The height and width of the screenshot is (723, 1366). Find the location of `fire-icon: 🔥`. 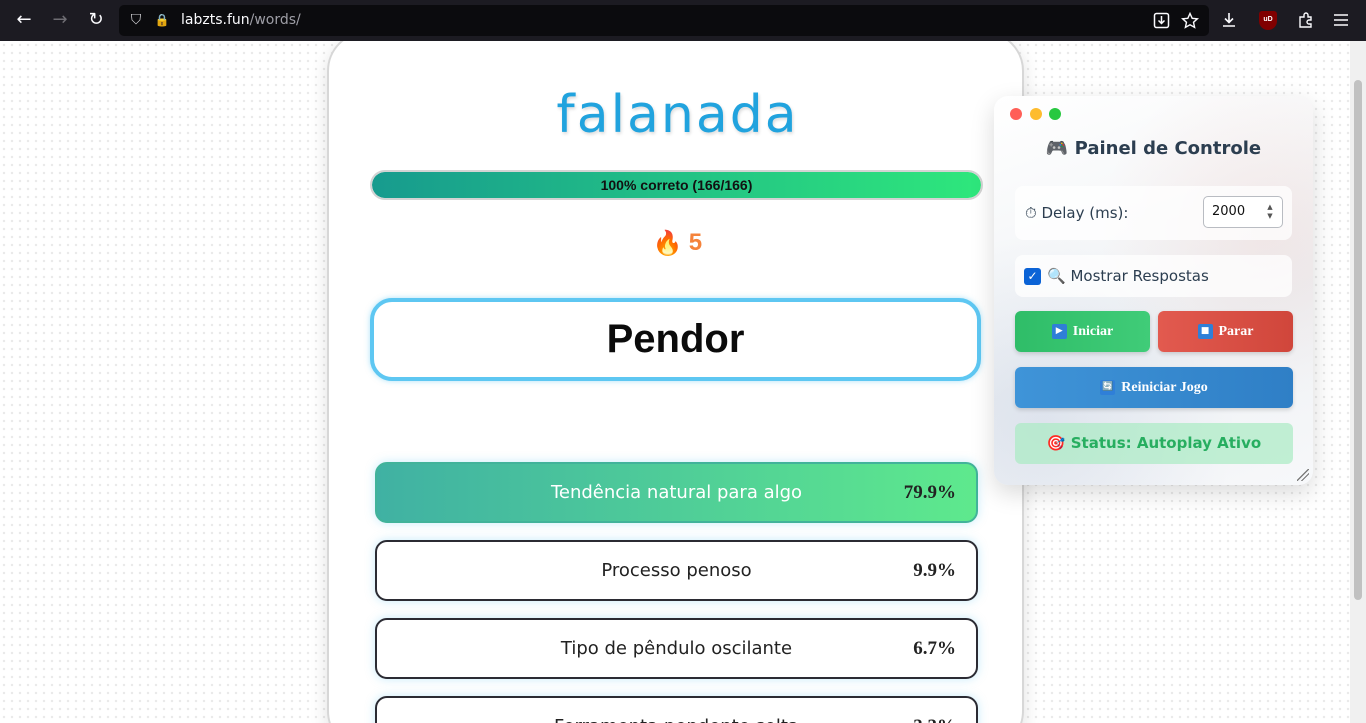

fire-icon: 🔥 is located at coordinates (667, 243).